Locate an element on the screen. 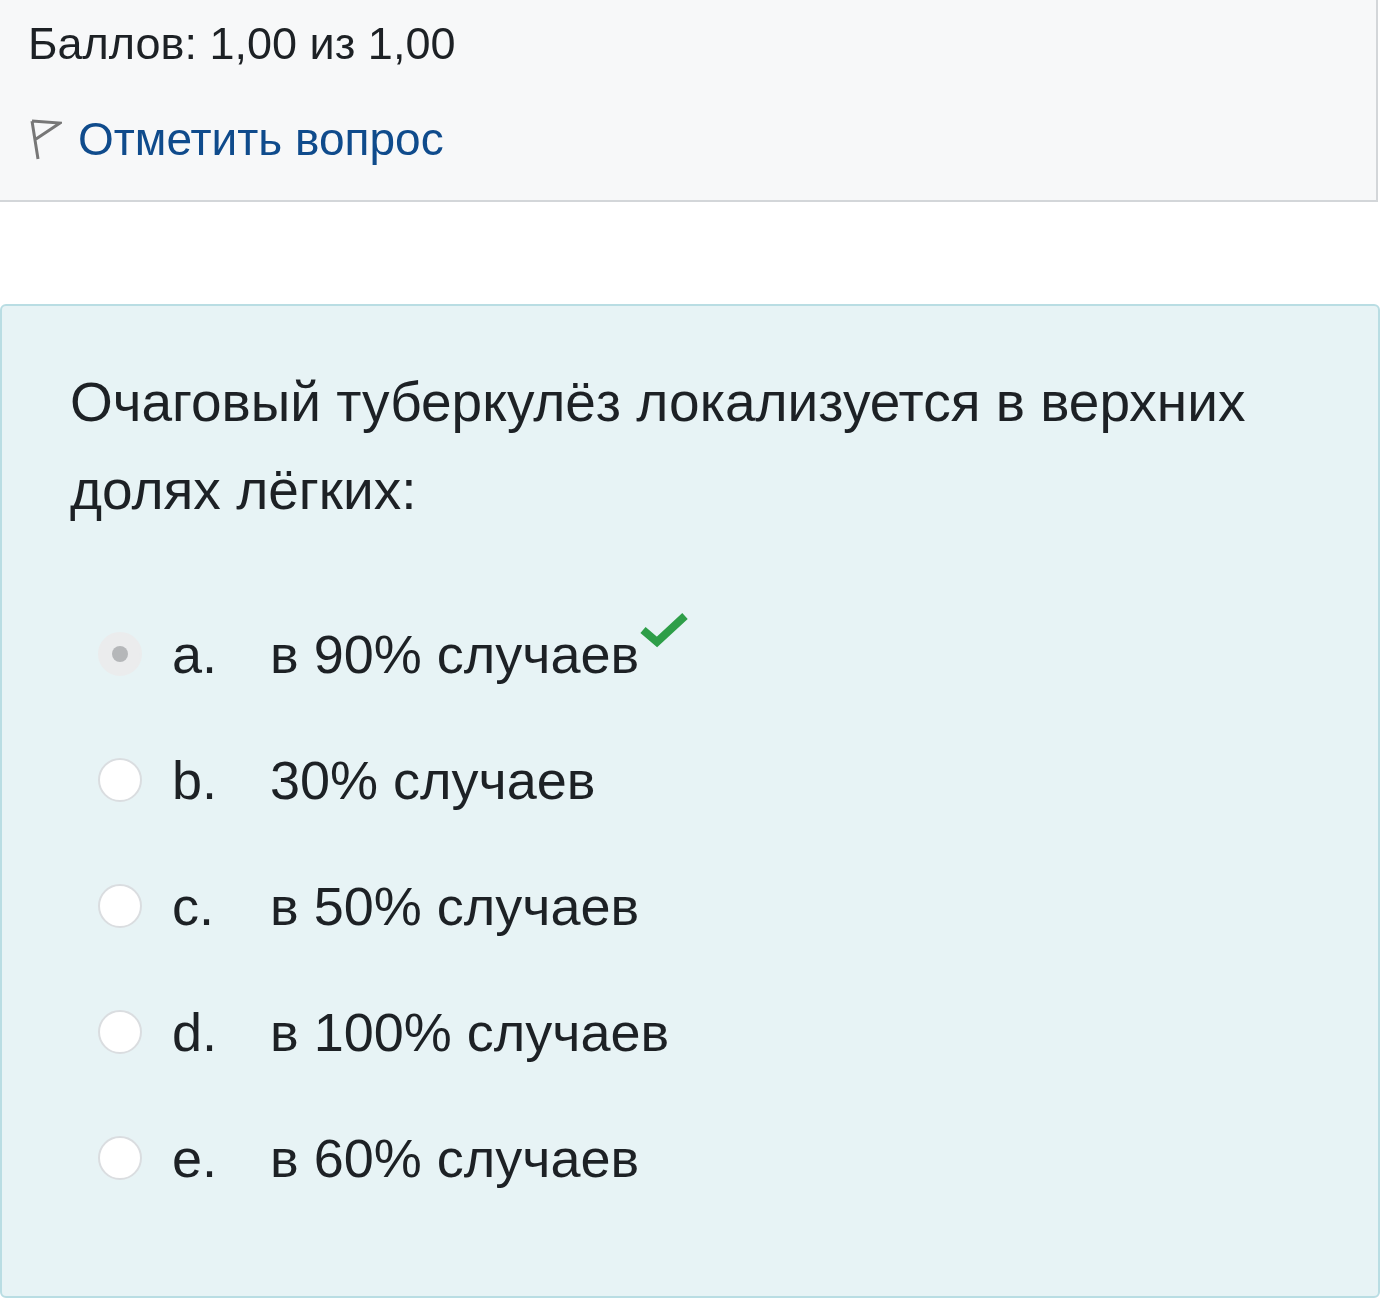 This screenshot has width=1384, height=1304. option-text: в 100% случаев is located at coordinates (470, 1032).